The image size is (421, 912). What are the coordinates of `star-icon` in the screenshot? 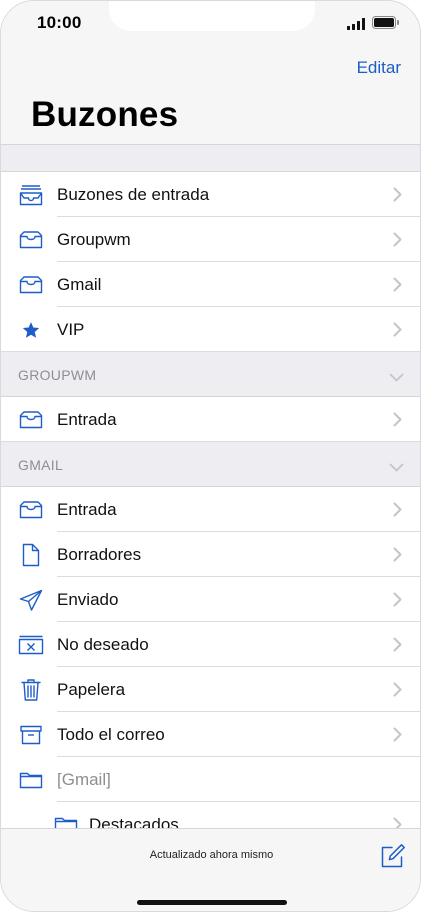 It's located at (31, 330).